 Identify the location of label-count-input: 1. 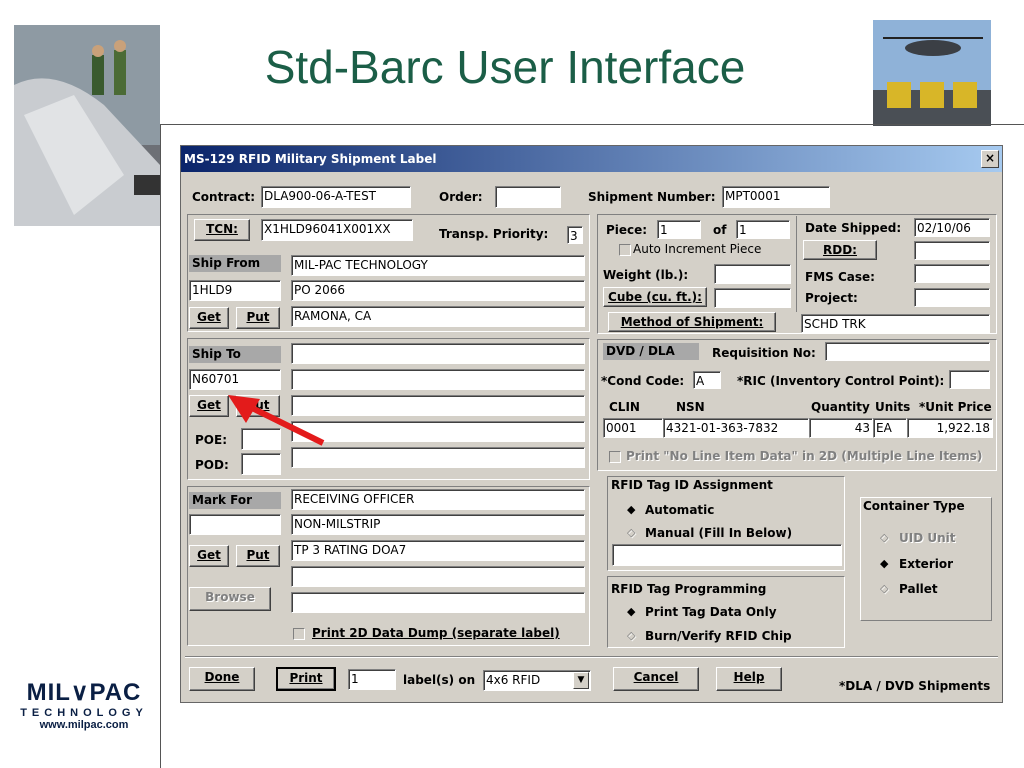
(372, 679).